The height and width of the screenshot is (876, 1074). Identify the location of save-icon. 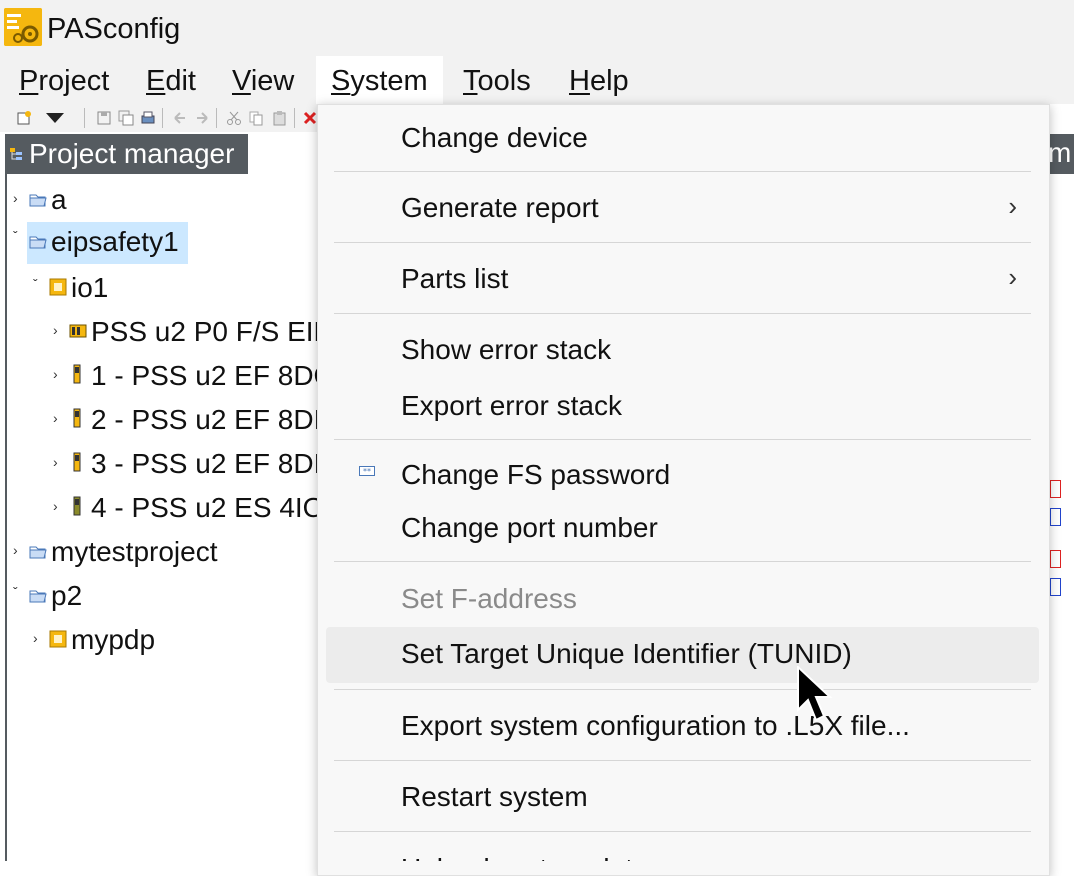
(104, 118).